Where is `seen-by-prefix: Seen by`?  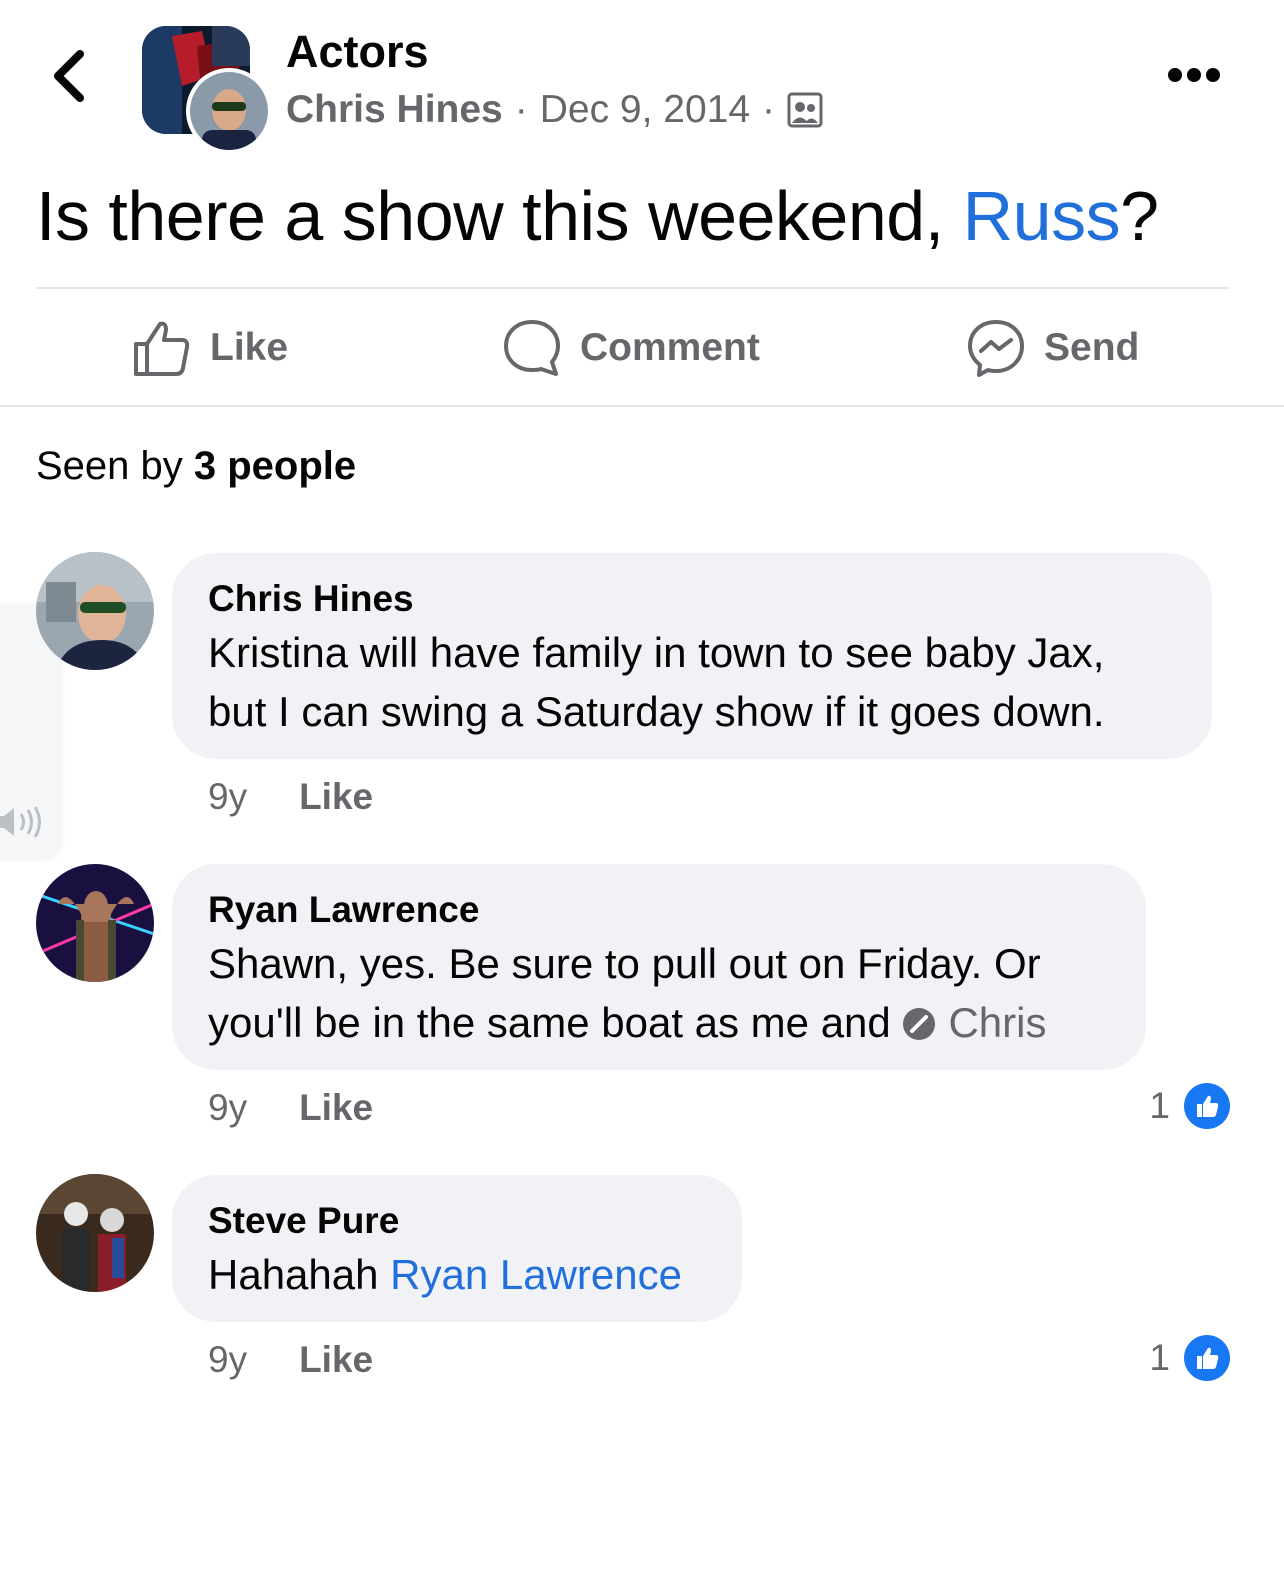 seen-by-prefix: Seen by is located at coordinates (115, 466).